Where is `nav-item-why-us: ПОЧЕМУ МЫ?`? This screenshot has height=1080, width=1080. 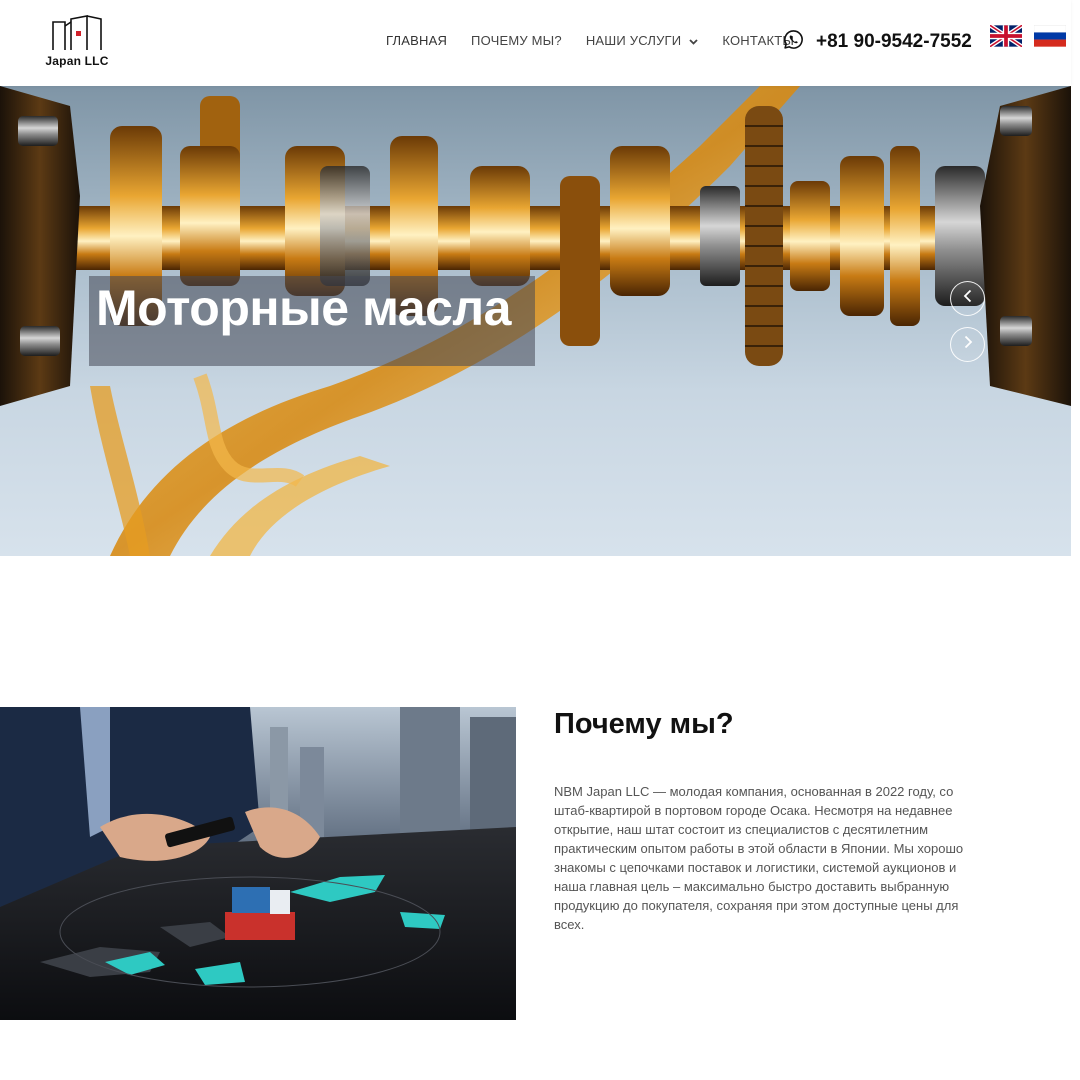
nav-item-why-us: ПОЧЕМУ МЫ? is located at coordinates (516, 40).